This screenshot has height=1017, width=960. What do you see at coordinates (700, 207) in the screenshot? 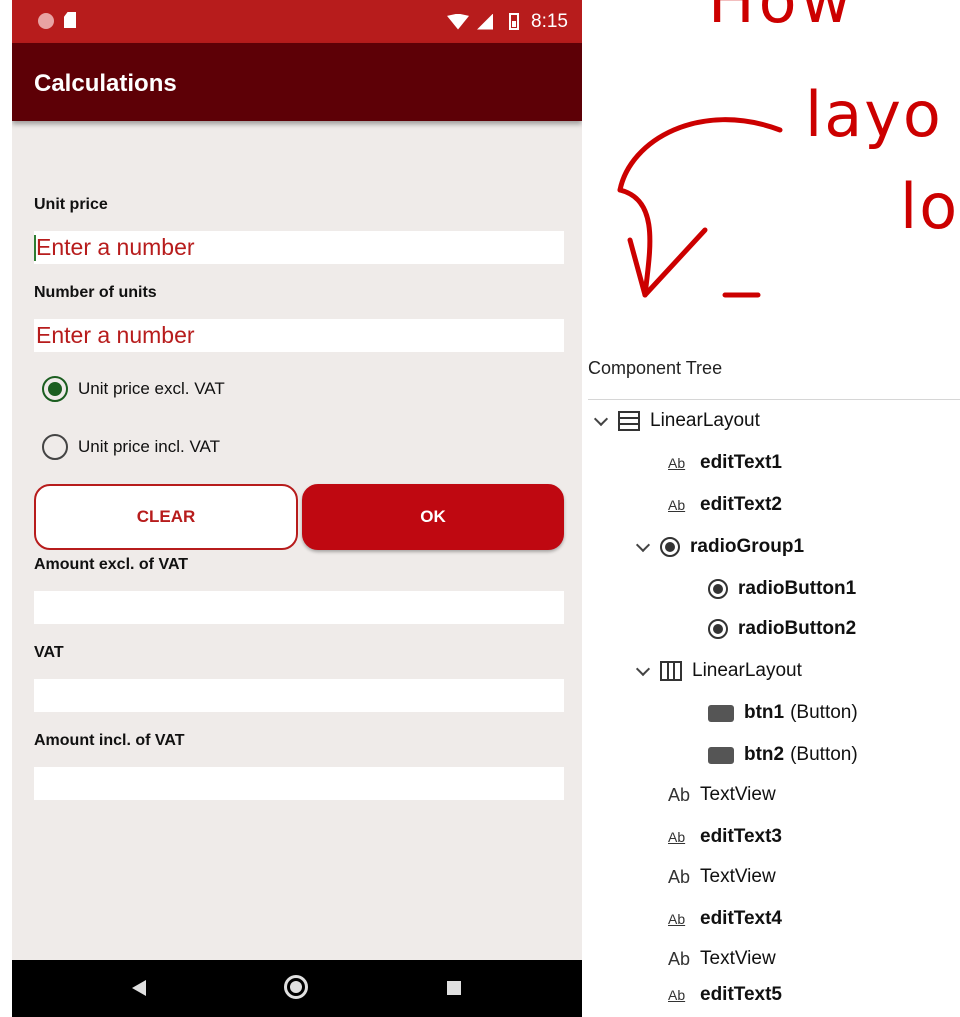
I see `annotation-arrow-icon` at bounding box center [700, 207].